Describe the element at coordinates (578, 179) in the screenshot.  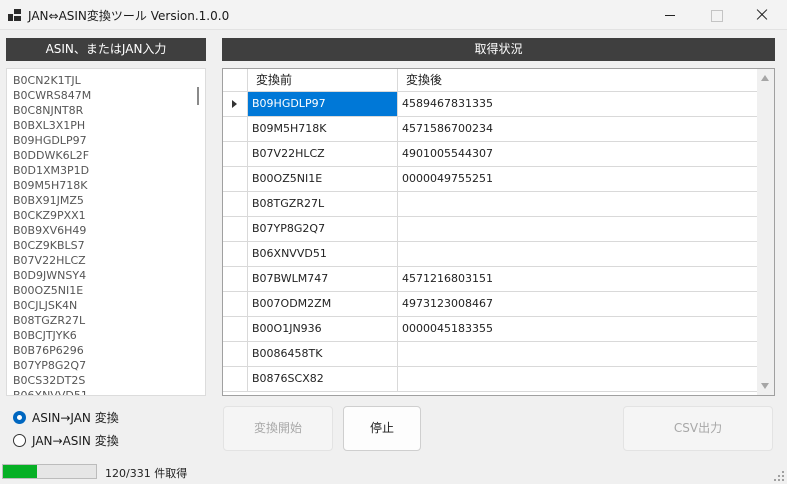
I see `cell-after: 0000049755251` at that location.